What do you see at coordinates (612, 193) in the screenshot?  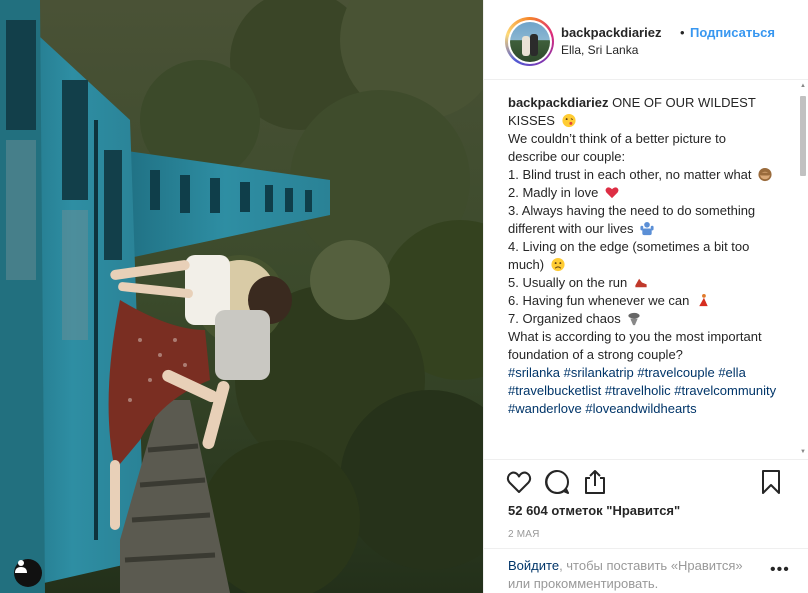 I see `red-heart-icon` at bounding box center [612, 193].